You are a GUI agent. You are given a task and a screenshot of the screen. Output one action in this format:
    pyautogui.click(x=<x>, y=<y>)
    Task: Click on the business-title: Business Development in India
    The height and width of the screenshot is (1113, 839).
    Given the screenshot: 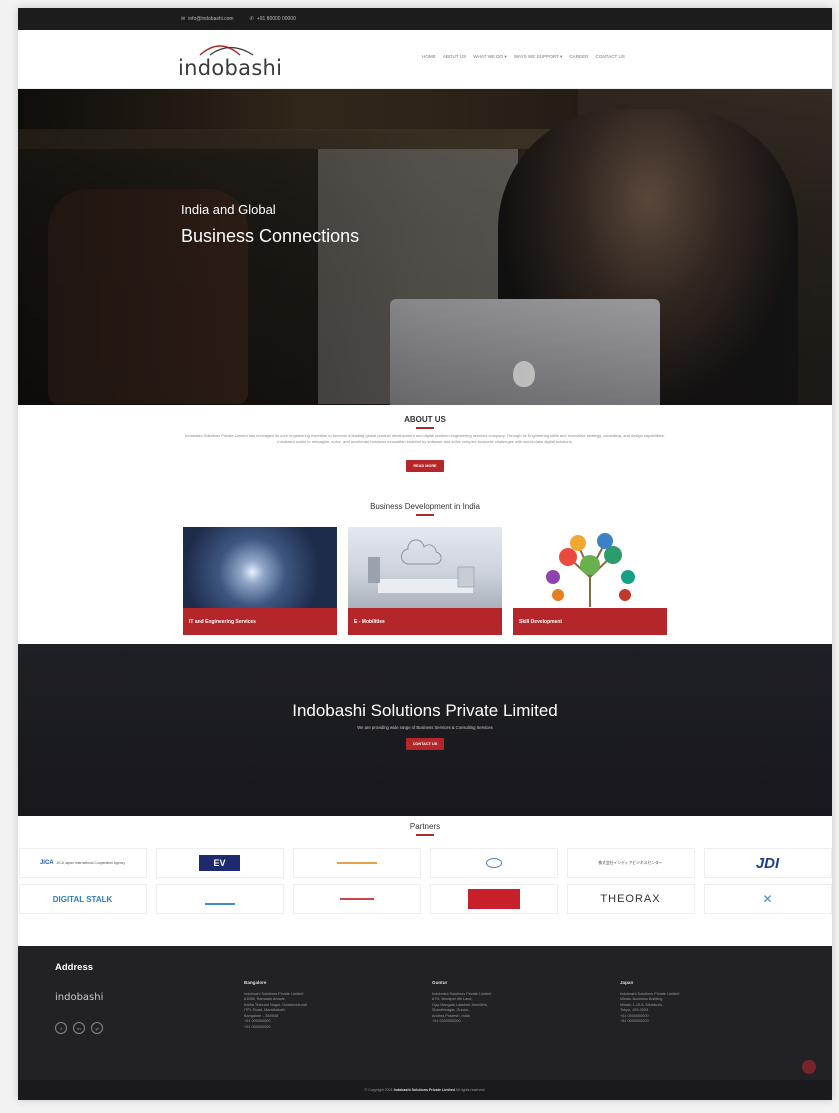 What is the action you would take?
    pyautogui.click(x=425, y=506)
    